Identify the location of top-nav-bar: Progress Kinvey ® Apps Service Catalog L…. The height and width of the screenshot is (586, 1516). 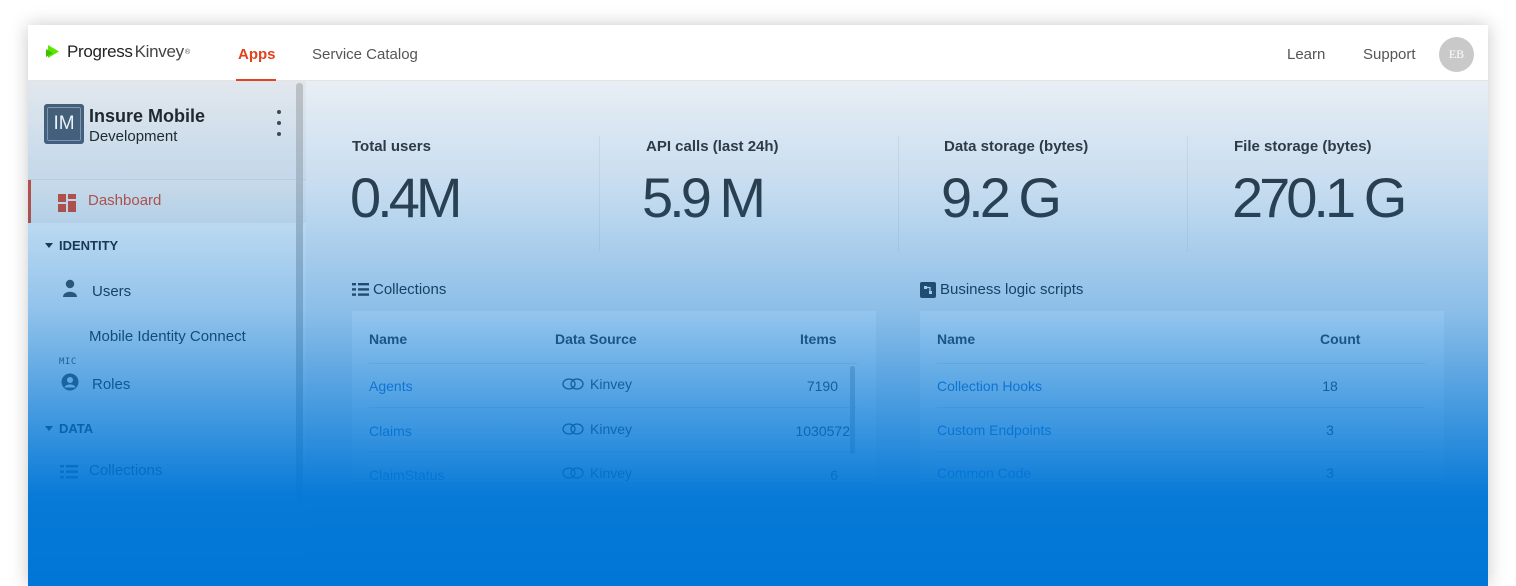
(758, 53).